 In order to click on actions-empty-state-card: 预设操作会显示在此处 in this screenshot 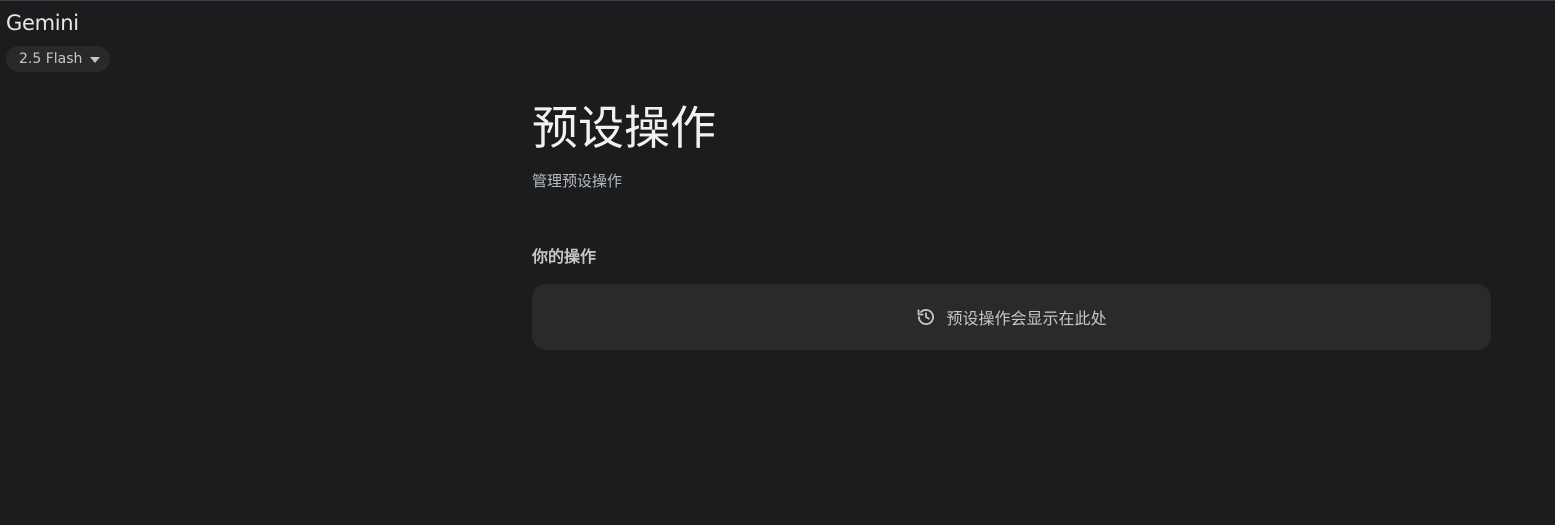, I will do `click(1011, 317)`.